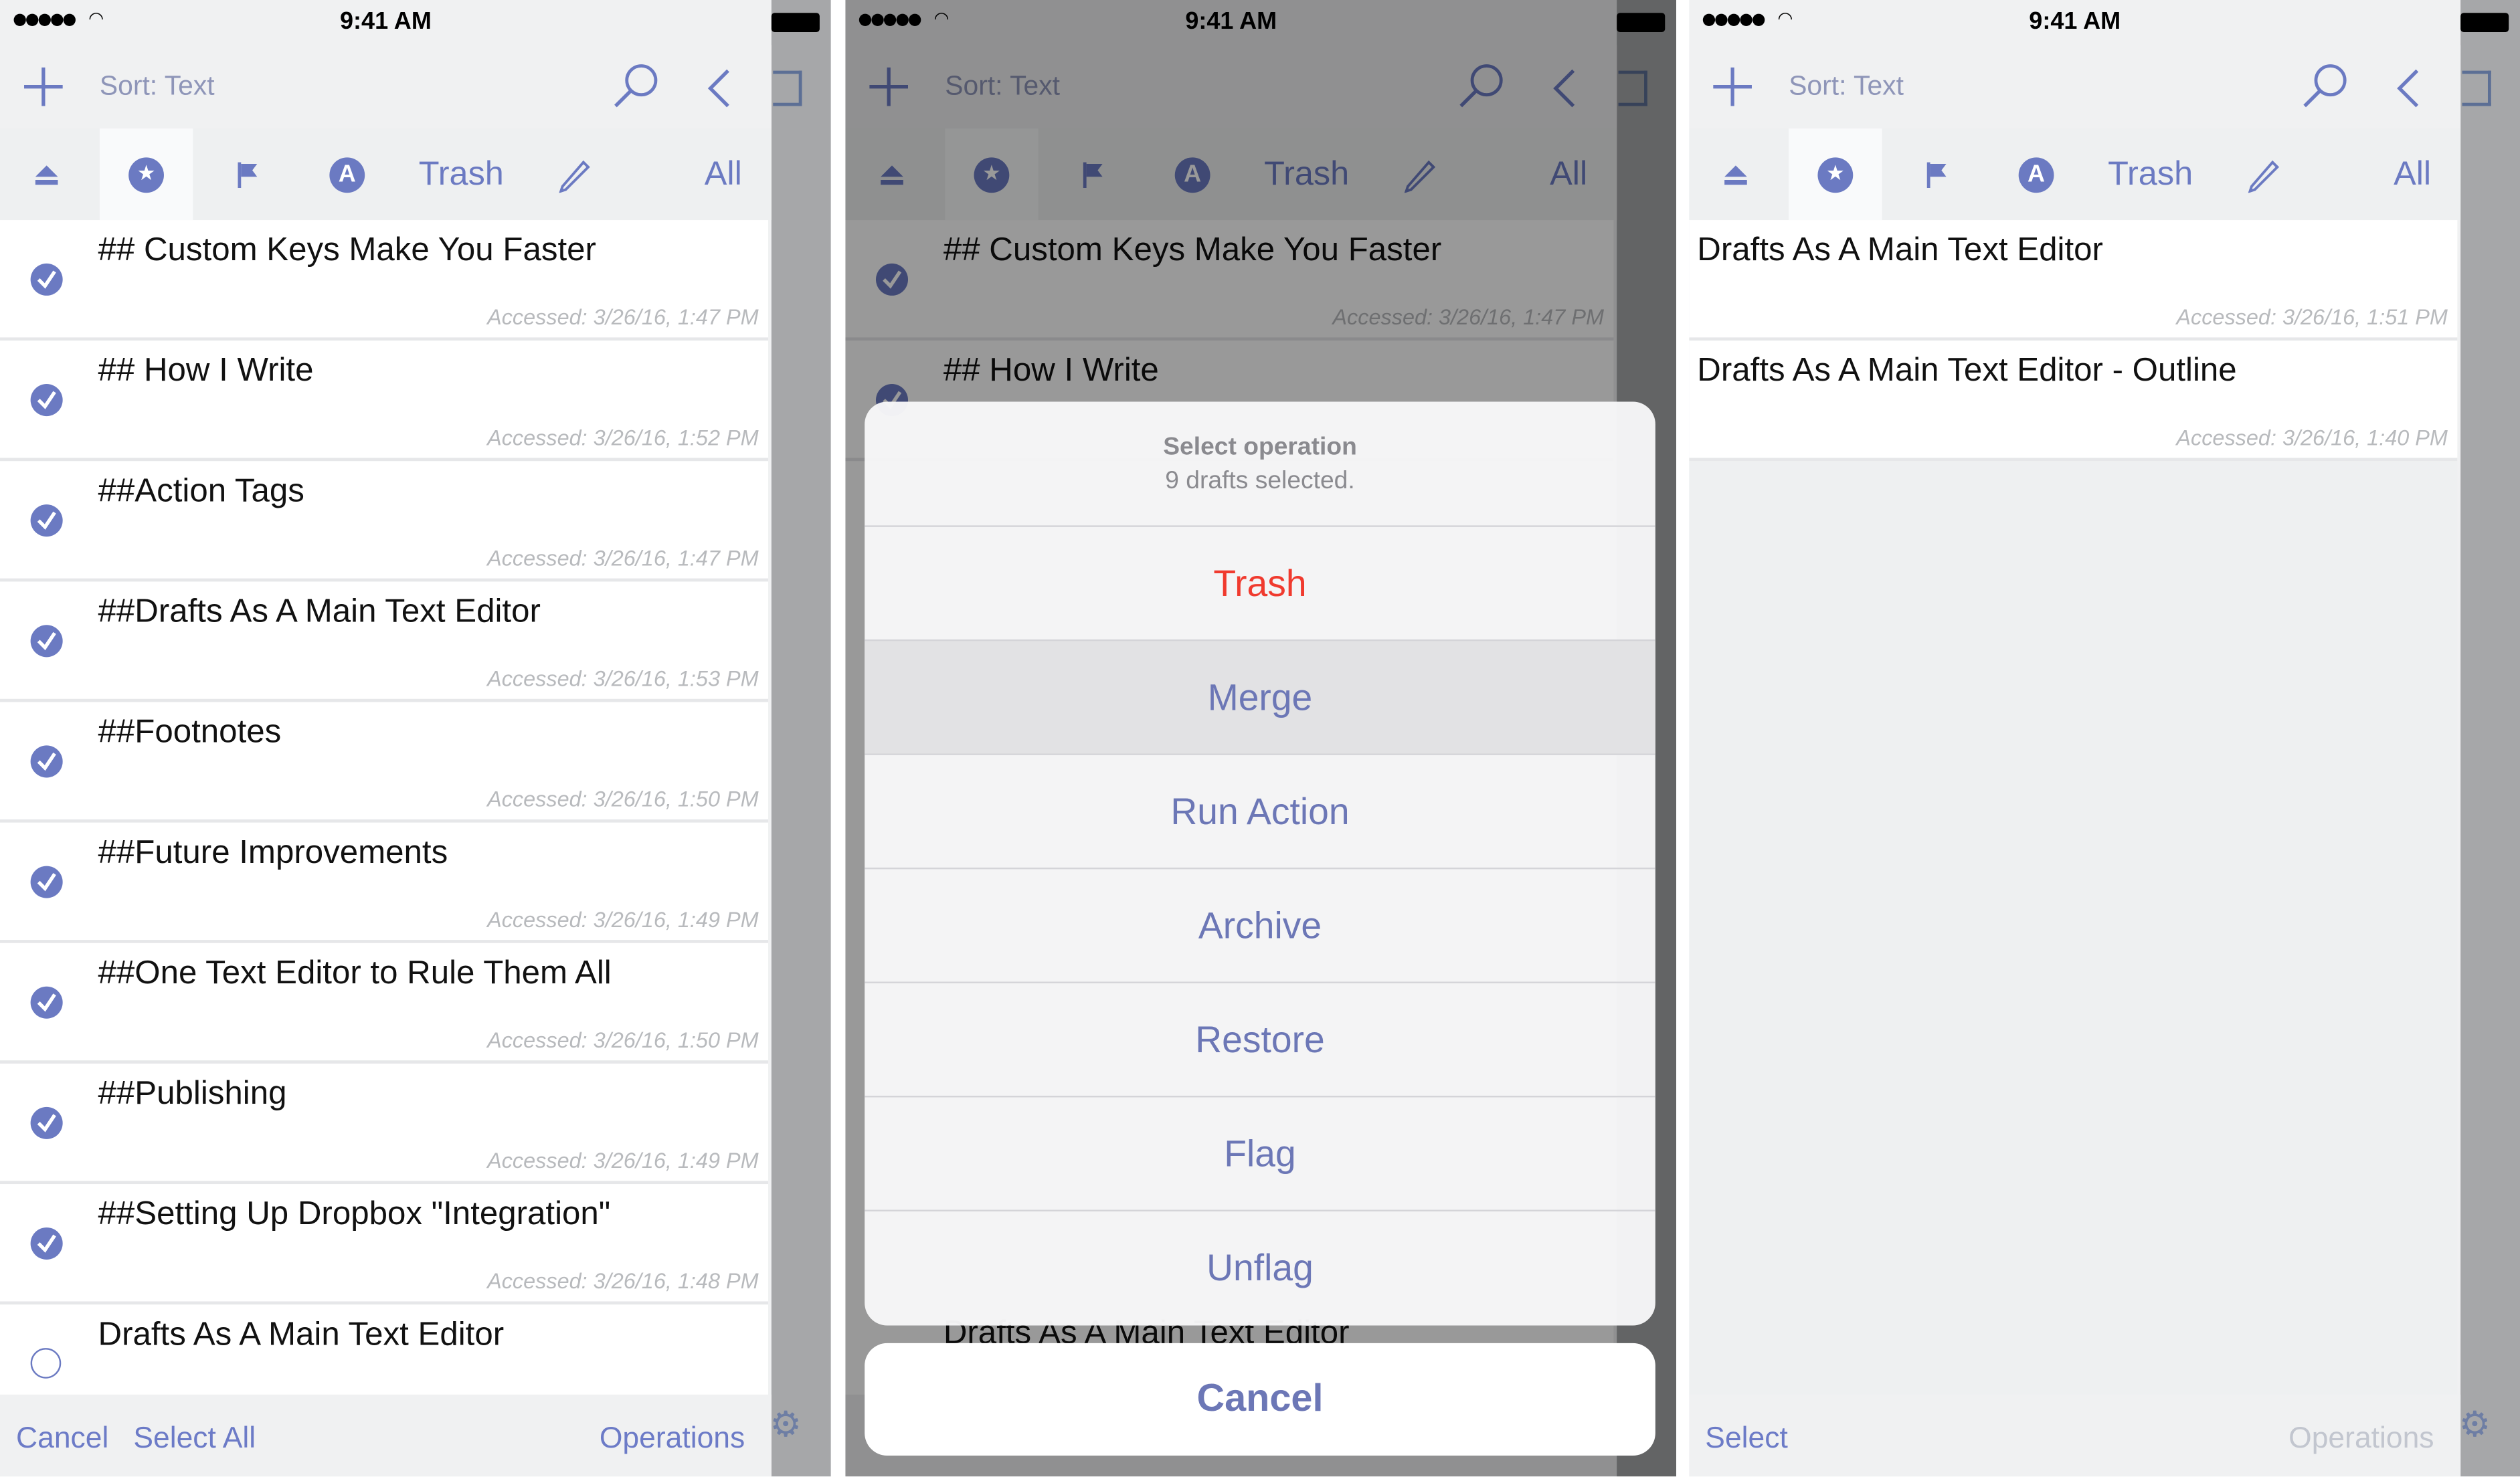 This screenshot has height=1477, width=2520. I want to click on merge-option: Merge, so click(1260, 696).